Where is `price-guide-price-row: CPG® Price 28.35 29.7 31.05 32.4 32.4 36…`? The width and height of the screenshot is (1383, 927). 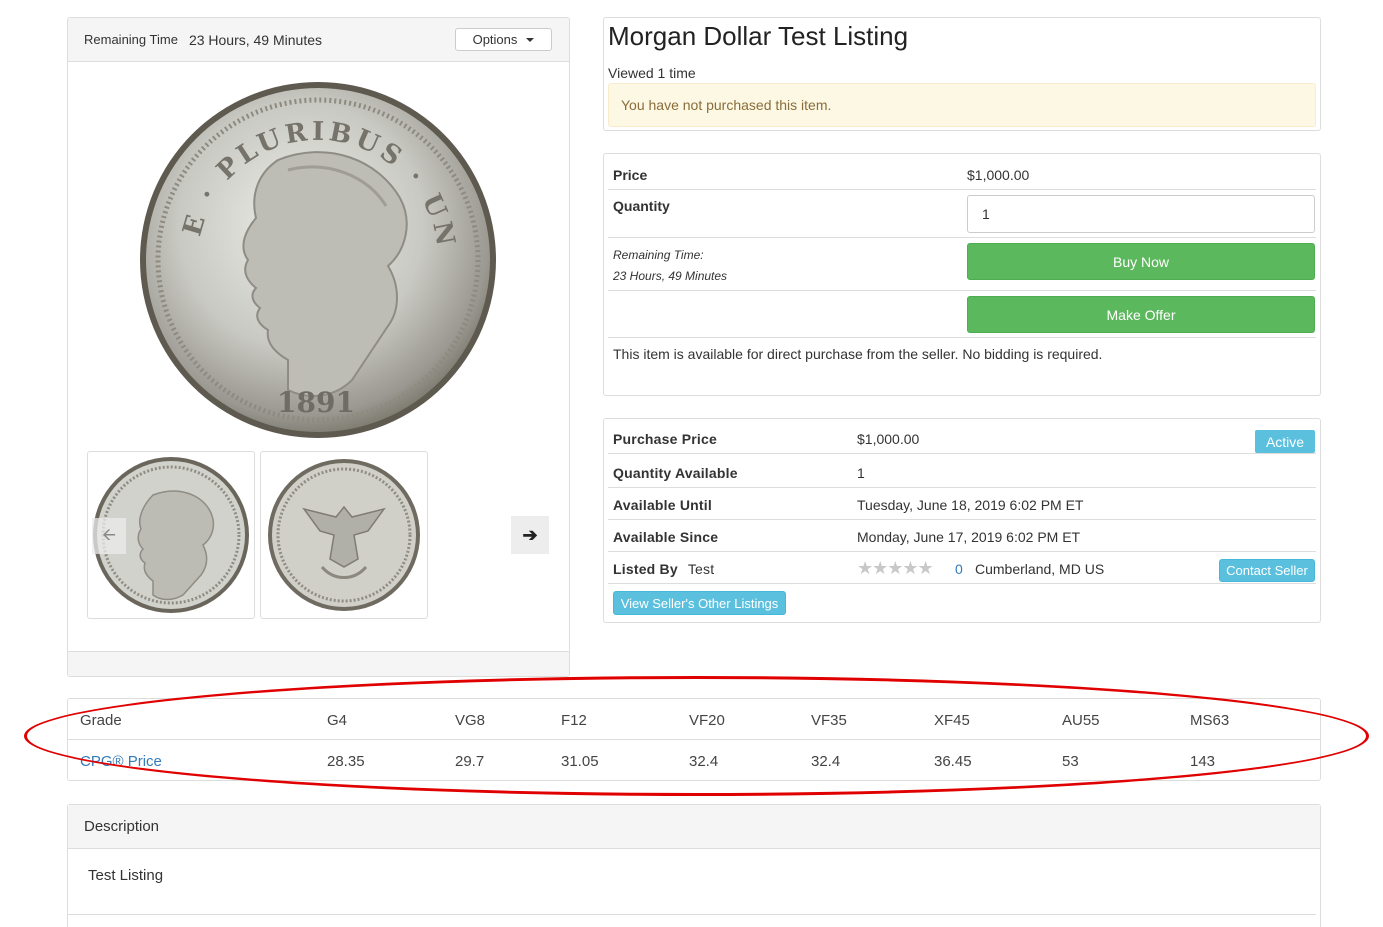
price-guide-price-row: CPG® Price 28.35 29.7 31.05 32.4 32.4 36… is located at coordinates (694, 760).